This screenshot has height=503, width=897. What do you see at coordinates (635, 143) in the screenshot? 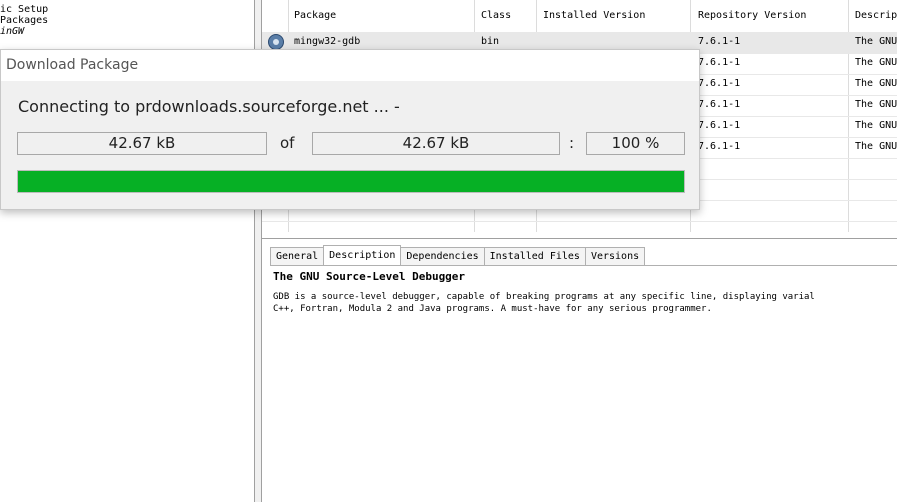
I see `percent-field: 100 %` at bounding box center [635, 143].